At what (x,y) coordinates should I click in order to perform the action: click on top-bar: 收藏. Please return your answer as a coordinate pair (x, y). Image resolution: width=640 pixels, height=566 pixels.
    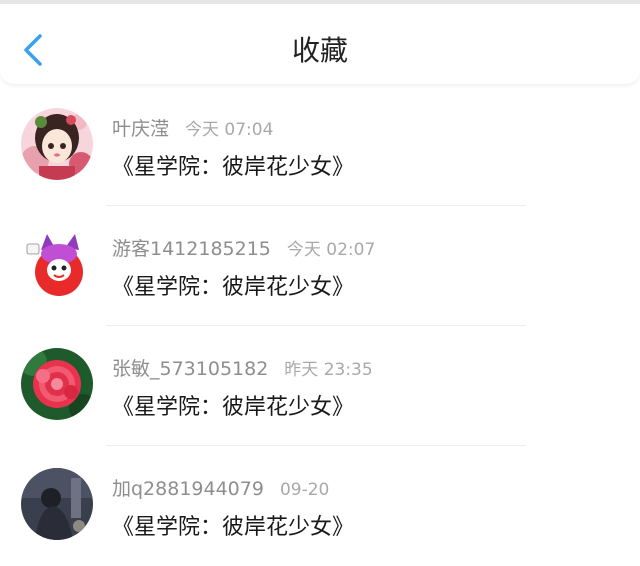
    Looking at the image, I should click on (320, 44).